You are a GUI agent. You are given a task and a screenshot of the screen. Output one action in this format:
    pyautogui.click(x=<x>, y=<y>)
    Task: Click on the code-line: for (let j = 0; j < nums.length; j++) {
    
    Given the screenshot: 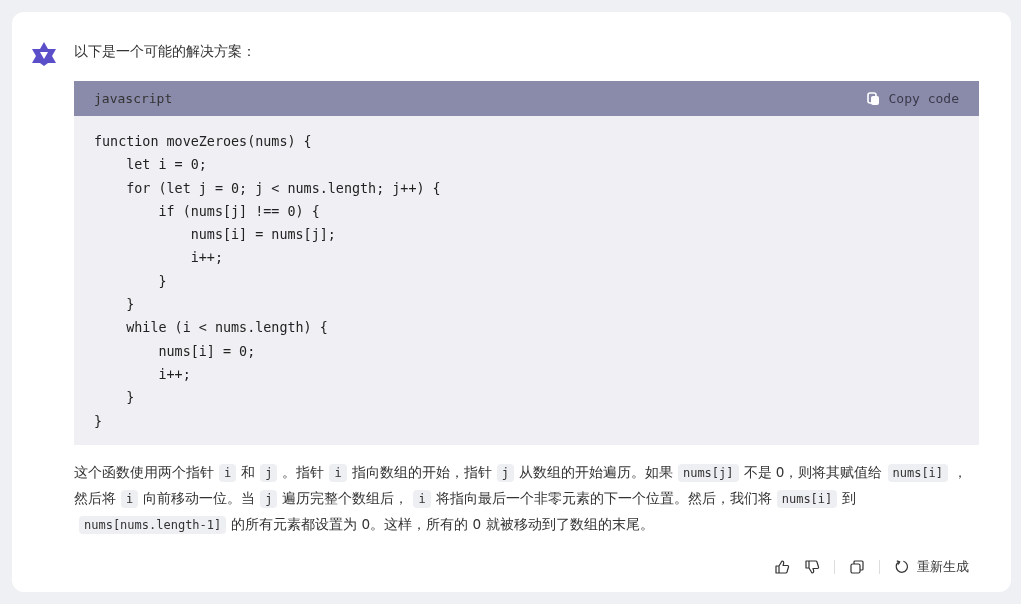 What is the action you would take?
    pyautogui.click(x=283, y=188)
    